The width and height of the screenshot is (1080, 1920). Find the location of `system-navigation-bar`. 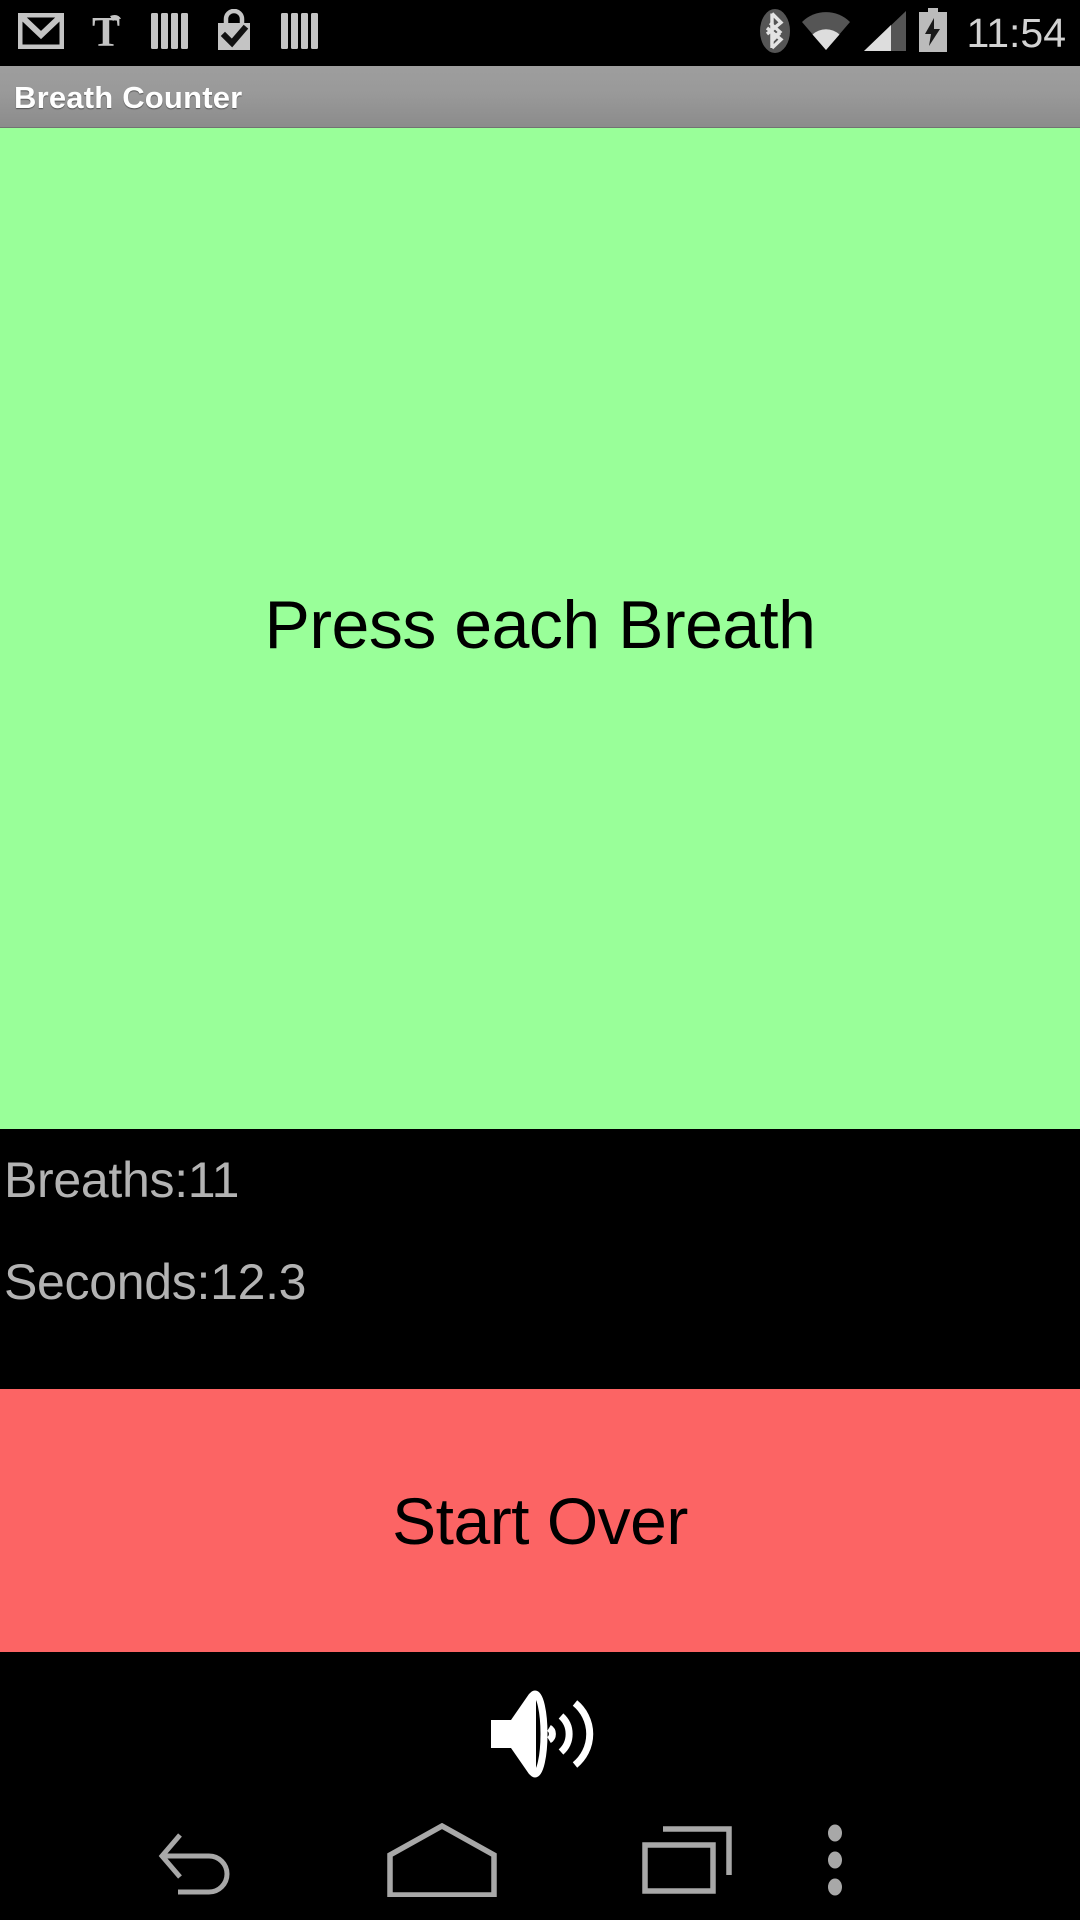

system-navigation-bar is located at coordinates (540, 1860).